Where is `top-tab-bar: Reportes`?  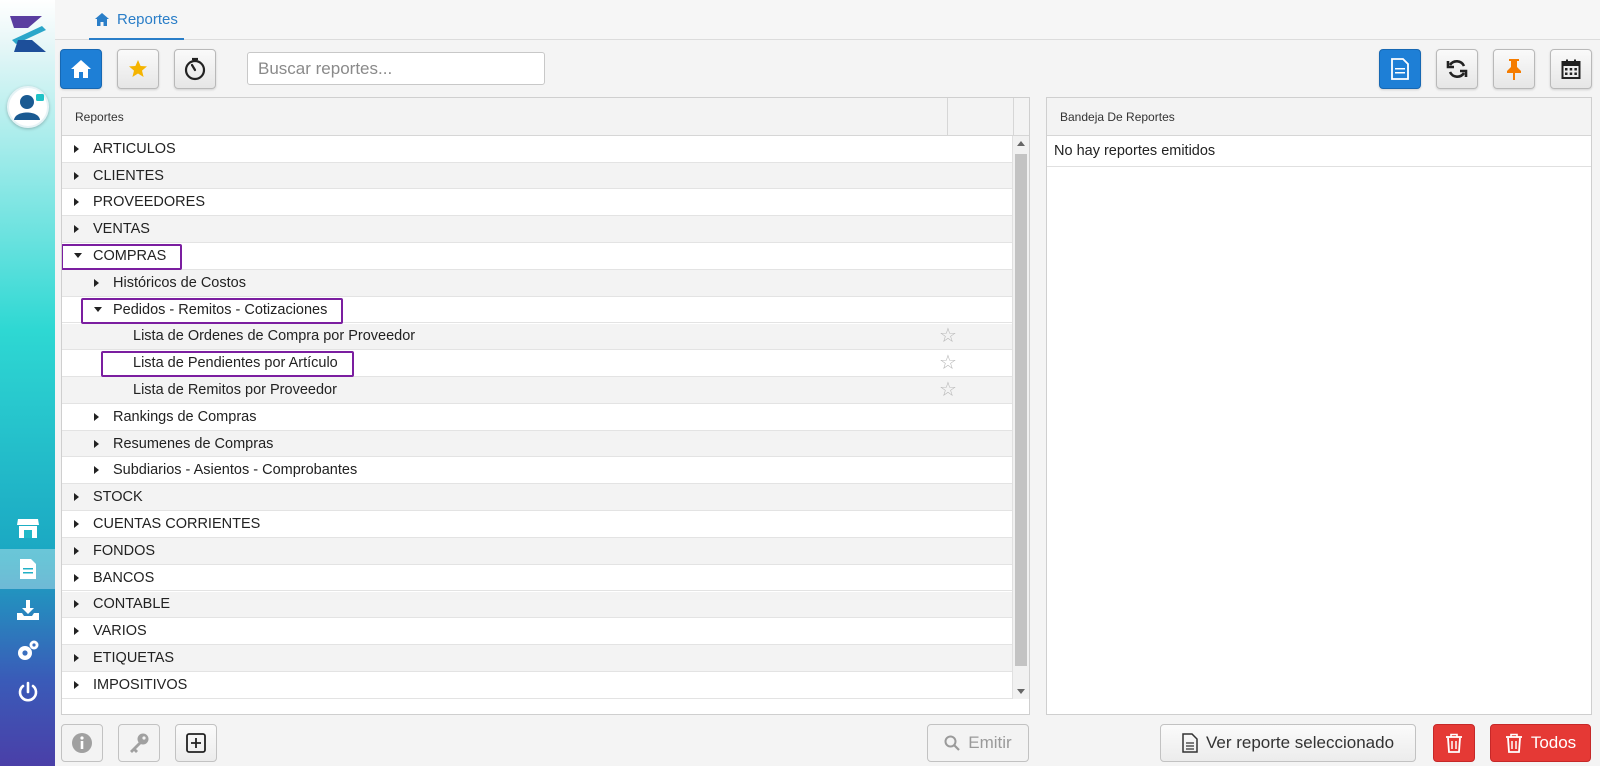 top-tab-bar: Reportes is located at coordinates (827, 20).